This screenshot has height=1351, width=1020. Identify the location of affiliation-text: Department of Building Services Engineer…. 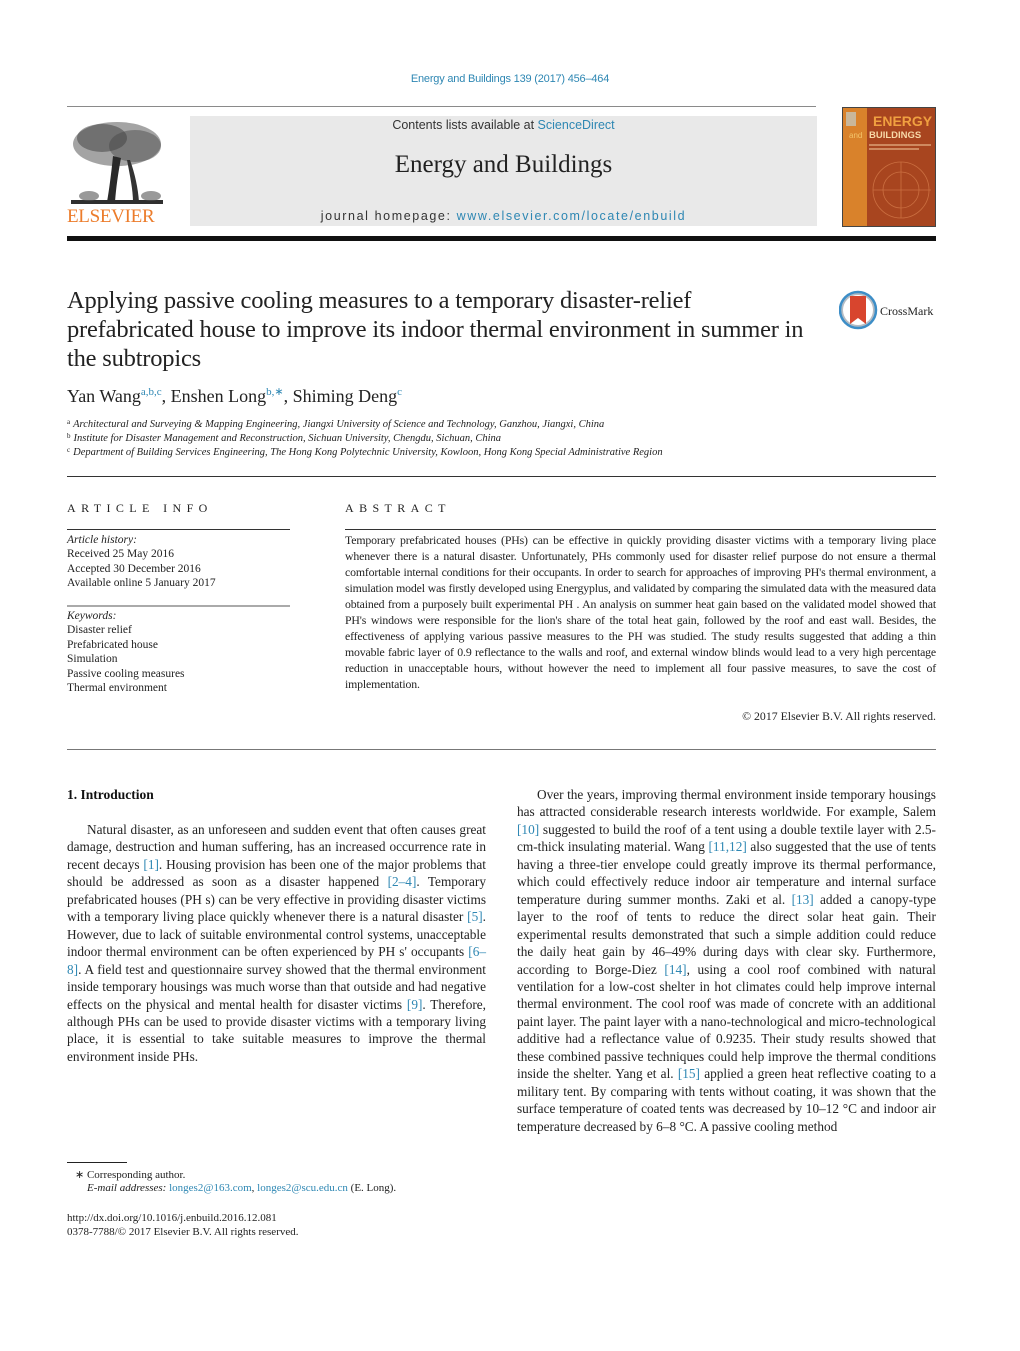
(368, 452).